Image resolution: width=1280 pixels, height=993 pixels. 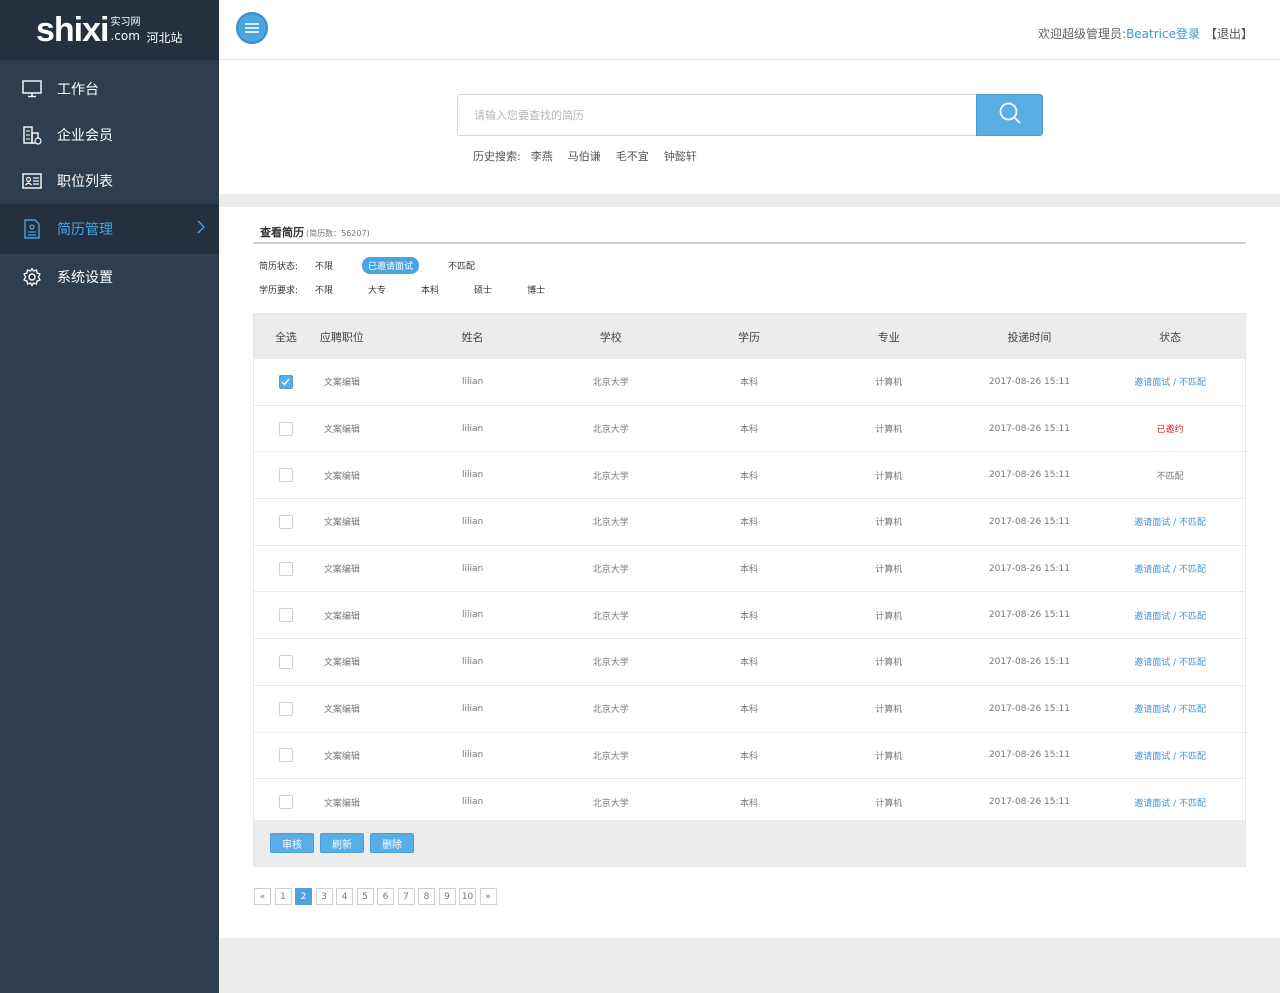 I want to click on sidebar-item-label: 简历管理, so click(x=85, y=230).